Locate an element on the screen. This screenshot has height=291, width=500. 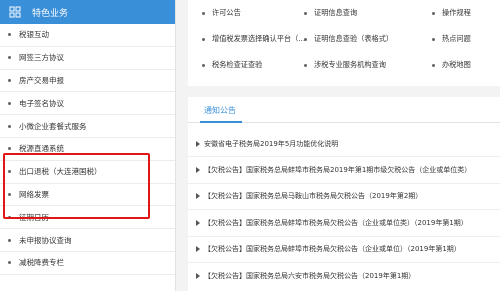
notice-title: 【欠税公告】国家税务总局蚌埠市税务局欠税公告（企业或单位）（2019年第1期） is located at coordinates (332, 249).